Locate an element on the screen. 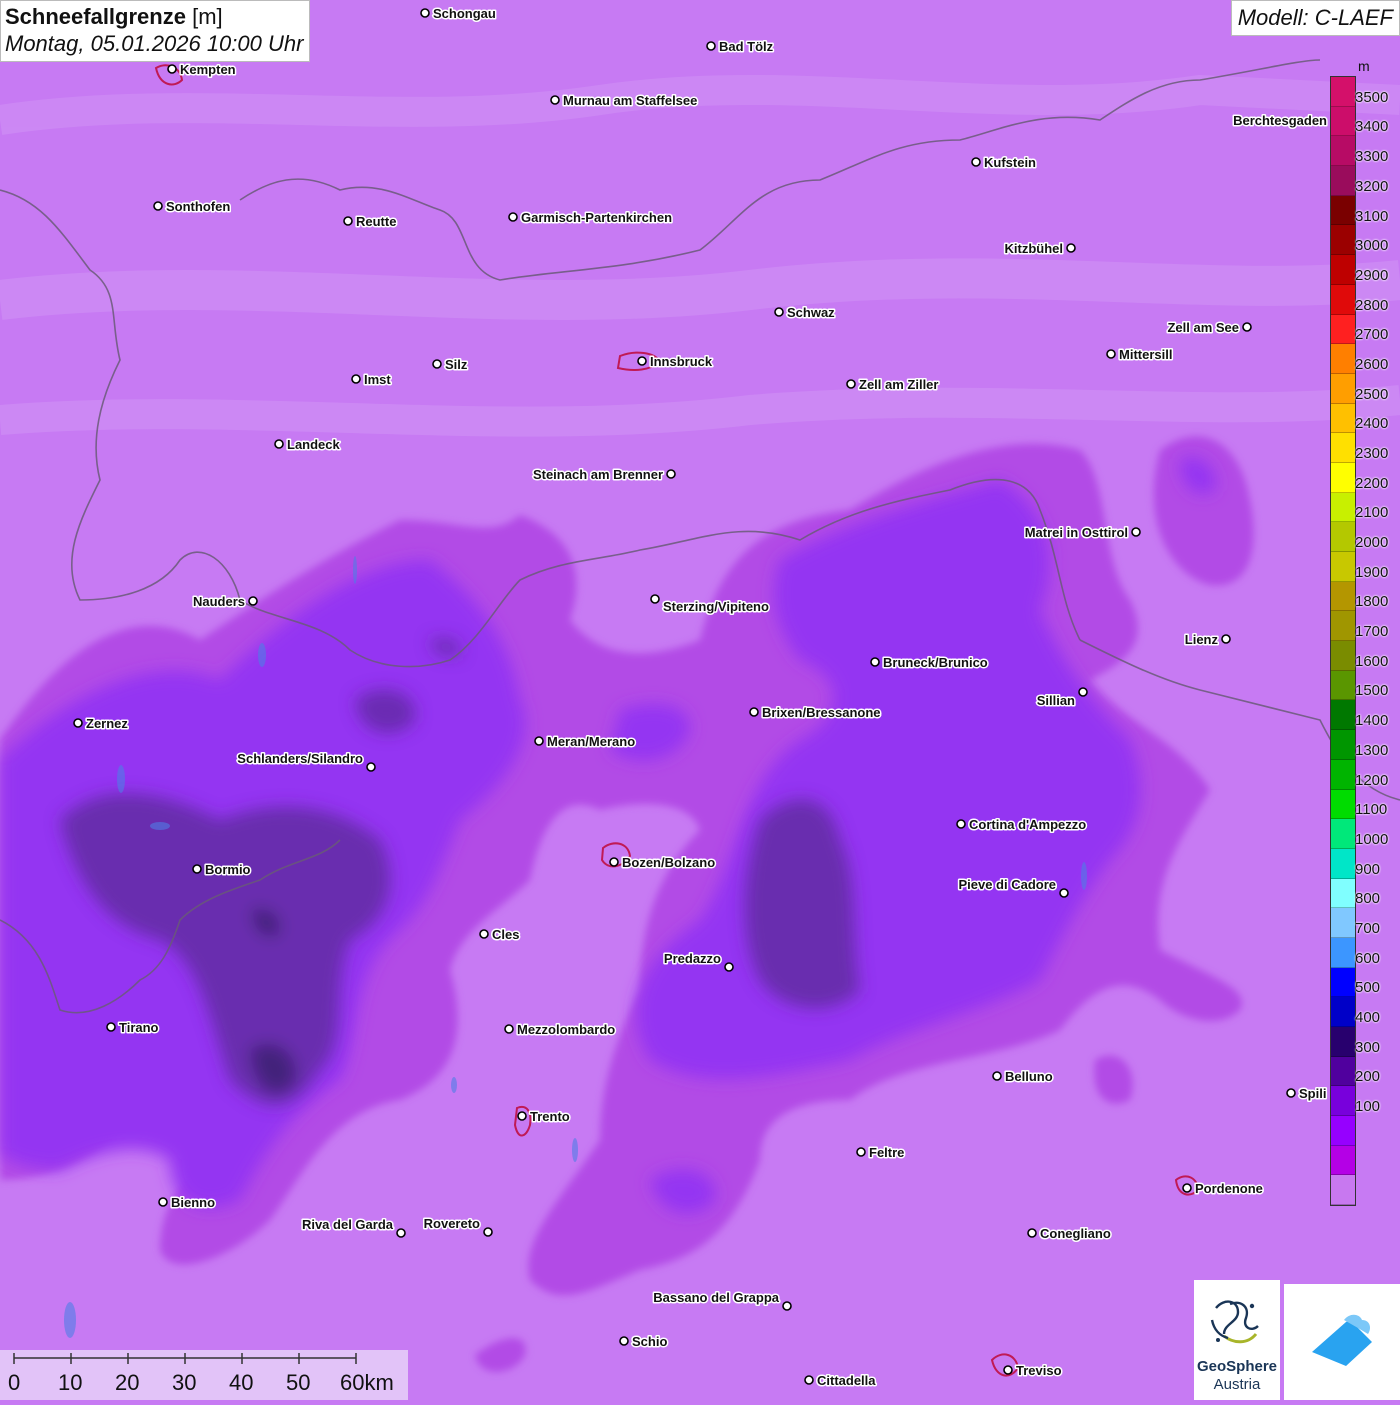 This screenshot has width=1400, height=1405. city-schongau: Schongau is located at coordinates (458, 14).